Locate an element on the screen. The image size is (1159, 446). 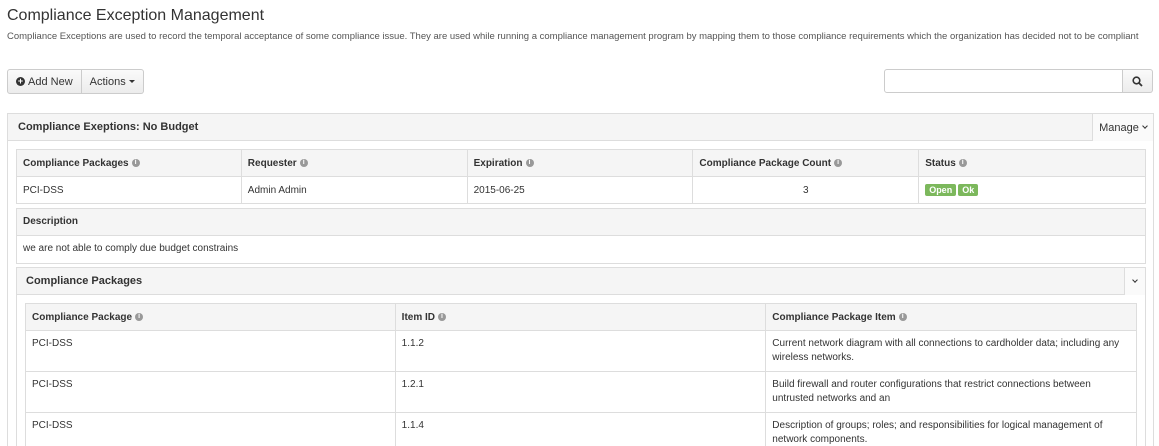
compliance-packages-header: Compliance Packages is located at coordinates (581, 281).